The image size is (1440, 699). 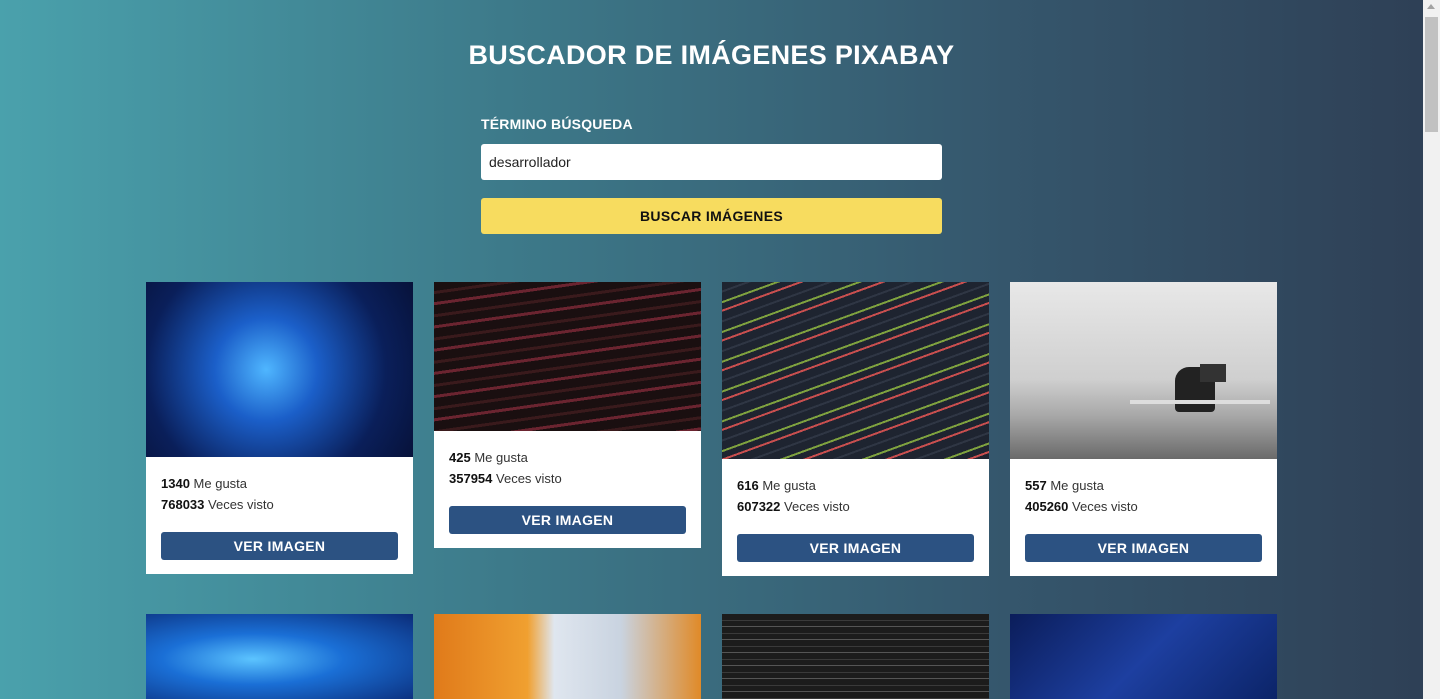 What do you see at coordinates (711, 162) in the screenshot?
I see `search-input` at bounding box center [711, 162].